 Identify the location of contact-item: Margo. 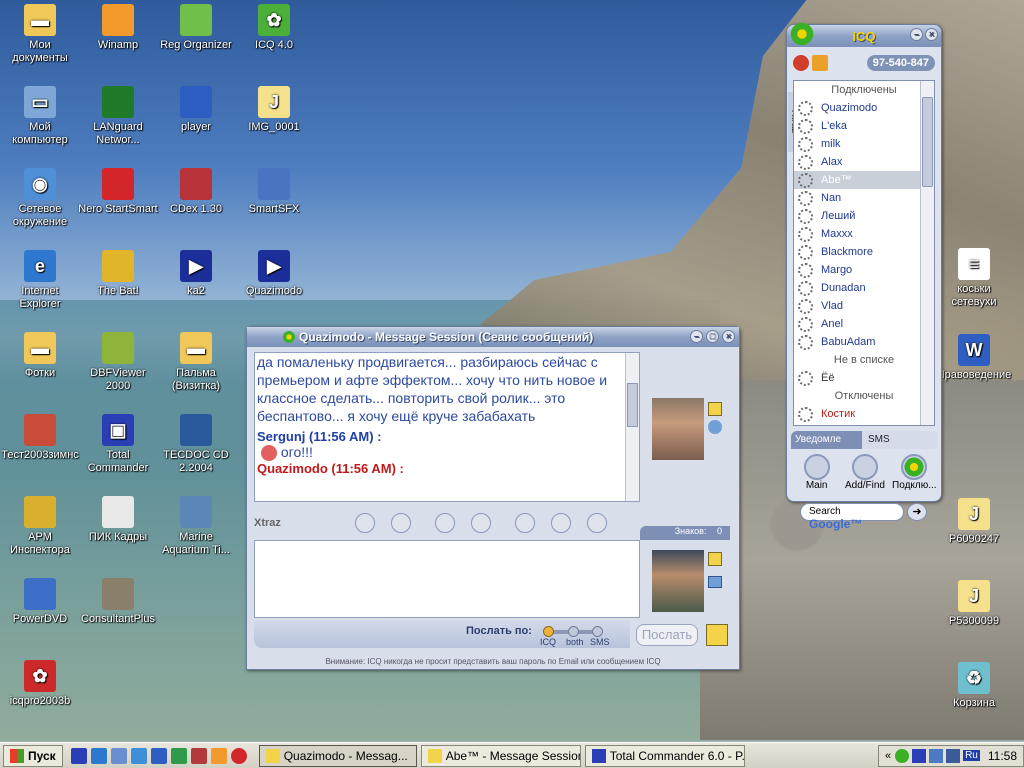
(864, 270).